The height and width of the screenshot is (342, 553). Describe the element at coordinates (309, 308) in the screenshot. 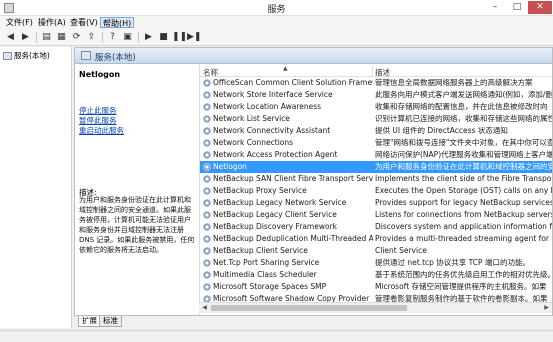

I see `scrollbar-thumb` at that location.